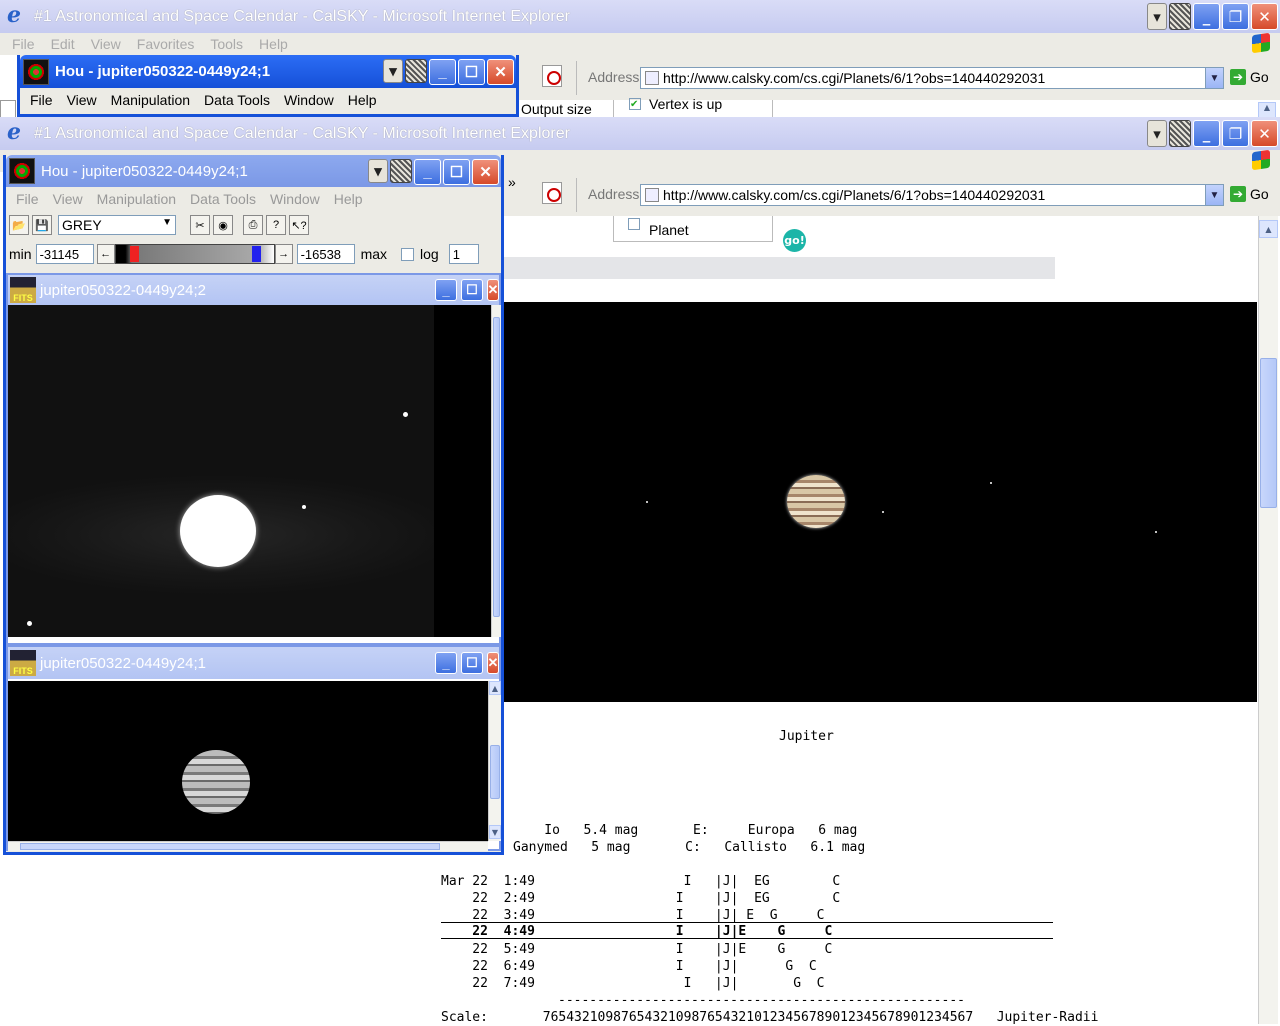 The width and height of the screenshot is (1280, 1026). Describe the element at coordinates (299, 225) in the screenshot. I see `context-help-icon: ↖?` at that location.